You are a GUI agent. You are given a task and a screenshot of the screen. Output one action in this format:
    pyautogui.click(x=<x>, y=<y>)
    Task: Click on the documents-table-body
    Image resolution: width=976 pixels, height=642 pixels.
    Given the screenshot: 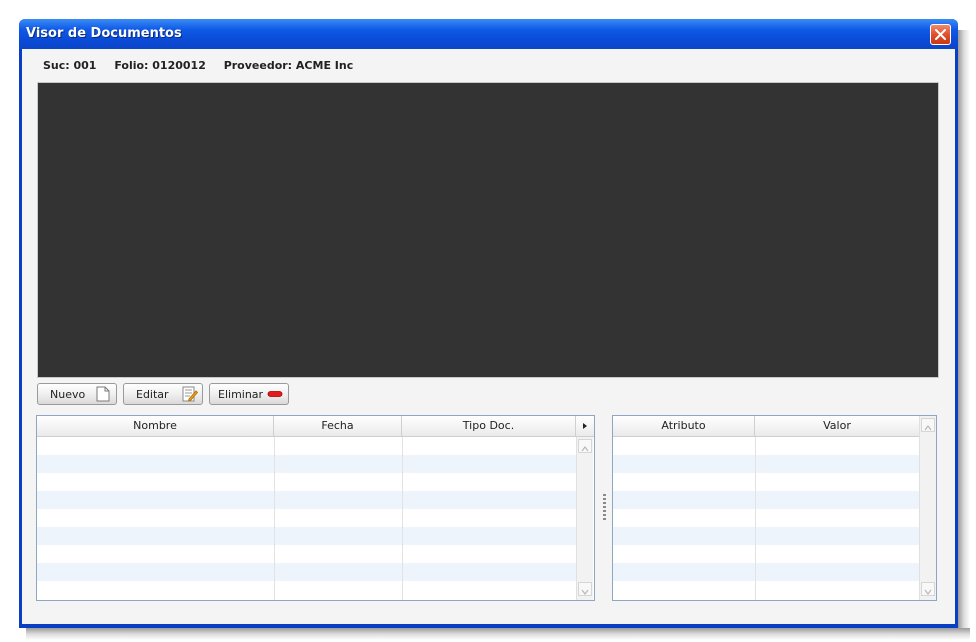 What is the action you would take?
    pyautogui.click(x=306, y=518)
    